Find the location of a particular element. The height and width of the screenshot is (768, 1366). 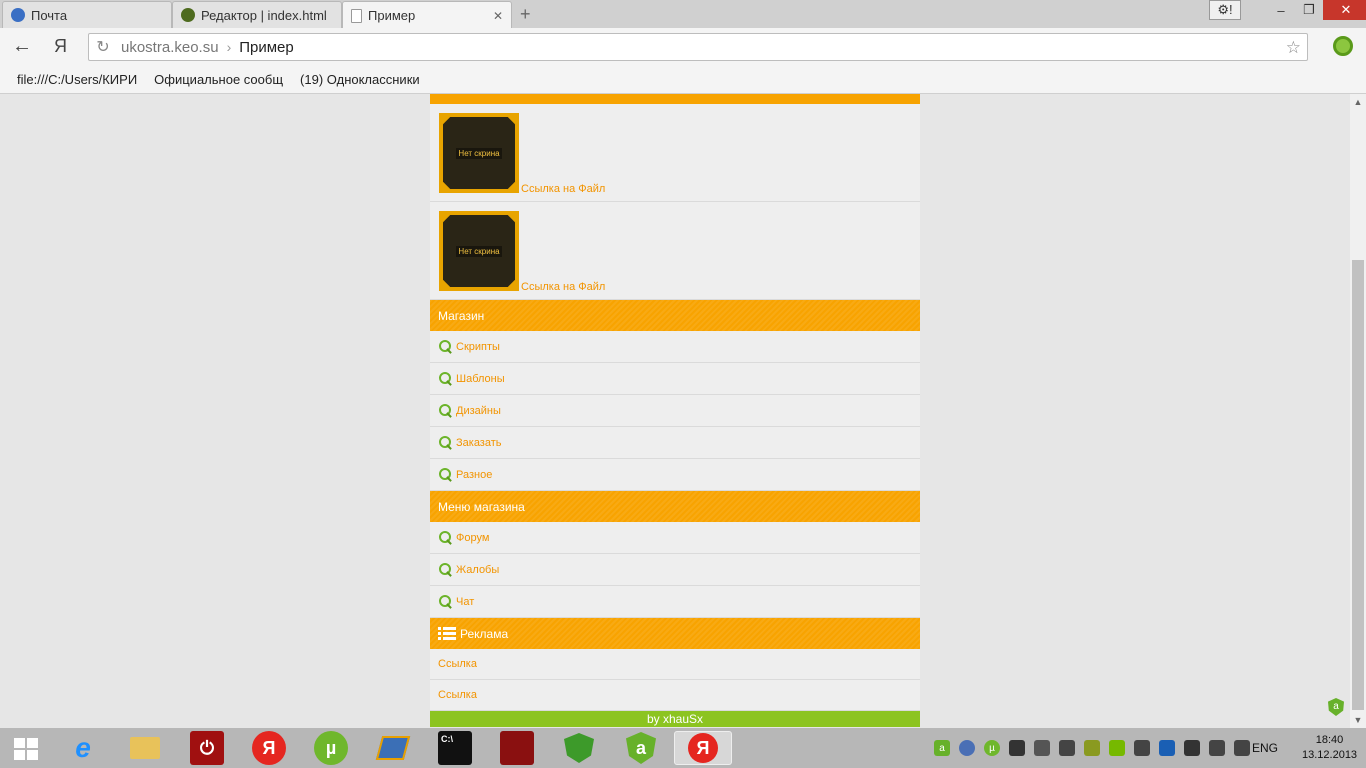

scrollbar-thumb is located at coordinates (1358, 485).